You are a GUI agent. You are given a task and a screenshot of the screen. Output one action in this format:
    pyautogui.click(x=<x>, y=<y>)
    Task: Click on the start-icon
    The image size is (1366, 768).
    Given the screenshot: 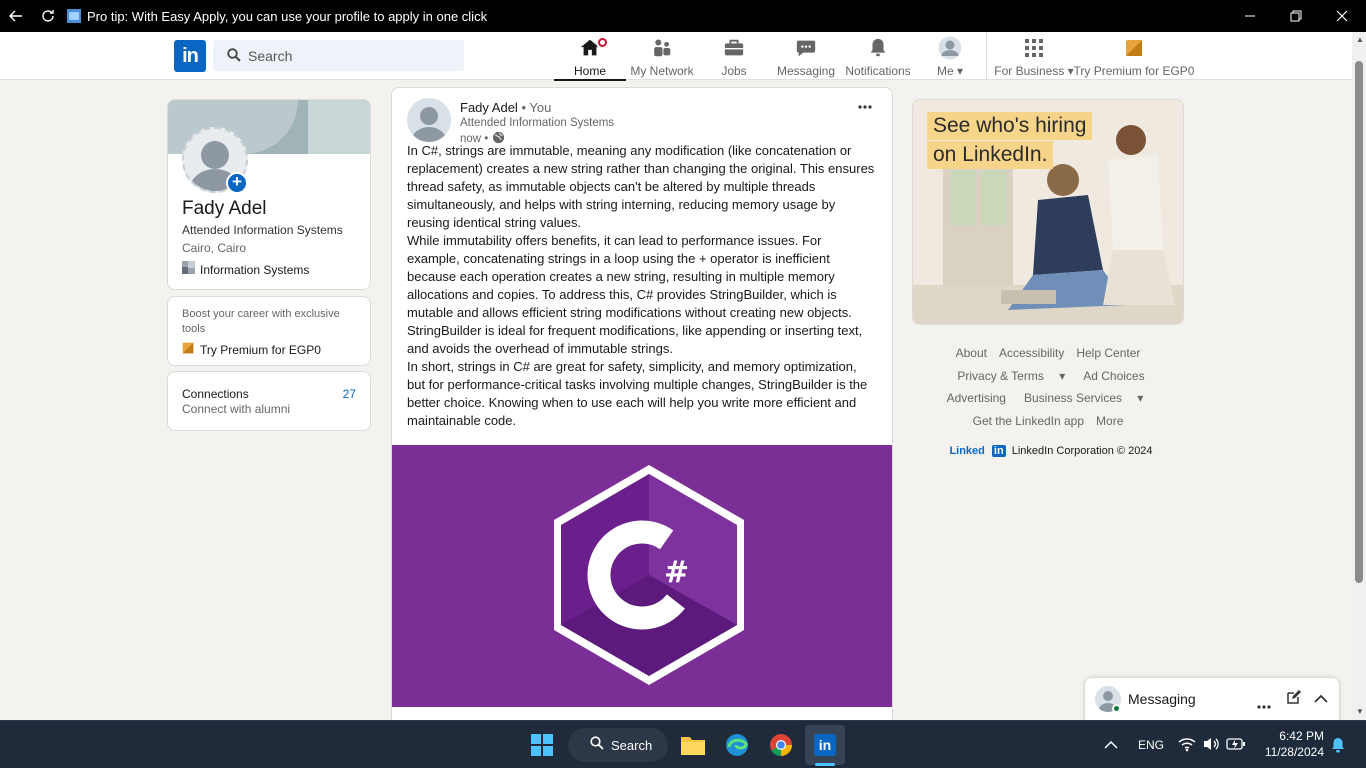 What is the action you would take?
    pyautogui.click(x=542, y=745)
    